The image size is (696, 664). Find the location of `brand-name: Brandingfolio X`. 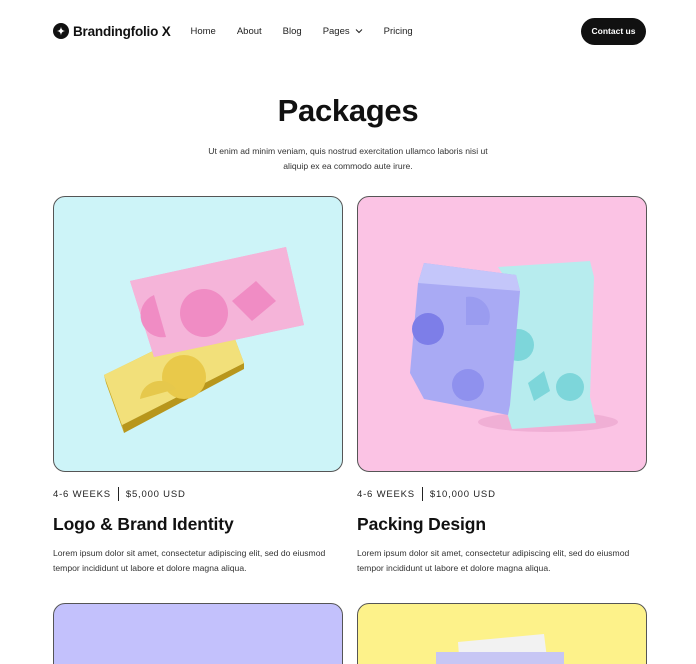

brand-name: Brandingfolio X is located at coordinates (122, 31).